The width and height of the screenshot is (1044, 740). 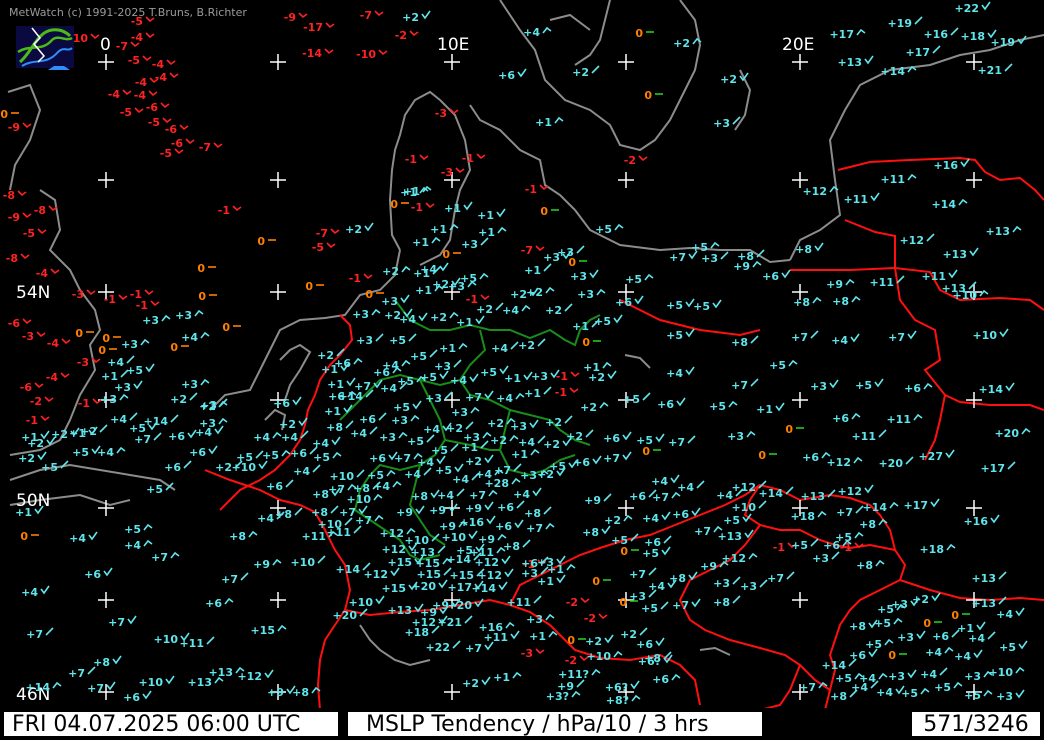 What do you see at coordinates (577, 660) in the screenshot?
I see `station-tendency: -2` at bounding box center [577, 660].